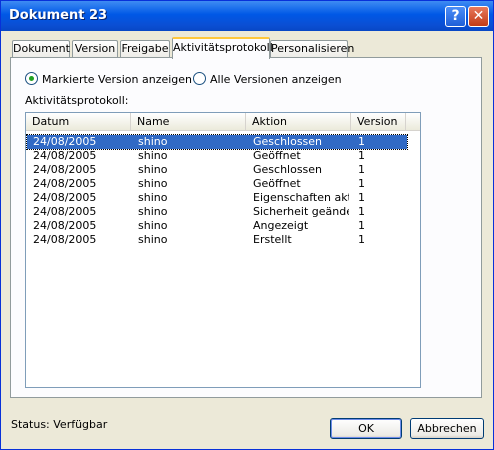 The width and height of the screenshot is (494, 450). I want to click on window-title: Dokument 23, so click(58, 15).